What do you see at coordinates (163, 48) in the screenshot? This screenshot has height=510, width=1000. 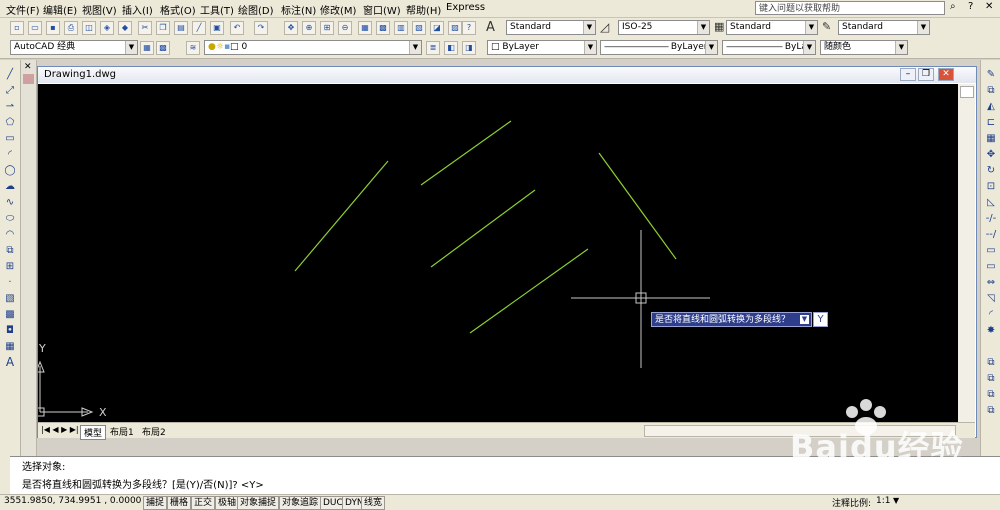 I see `workspace-save-icon: ▩` at bounding box center [163, 48].